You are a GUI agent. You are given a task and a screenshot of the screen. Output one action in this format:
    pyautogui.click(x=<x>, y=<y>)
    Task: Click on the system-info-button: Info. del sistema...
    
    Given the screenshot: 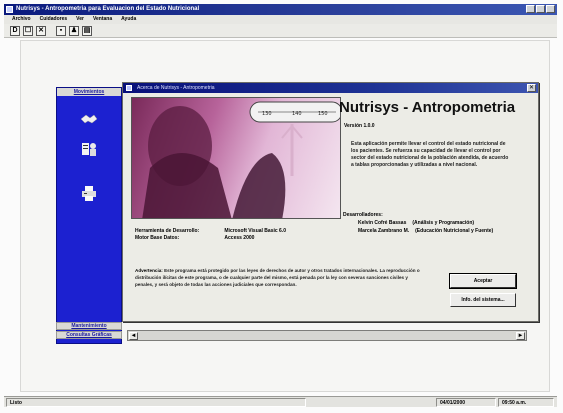 What is the action you would take?
    pyautogui.click(x=483, y=300)
    